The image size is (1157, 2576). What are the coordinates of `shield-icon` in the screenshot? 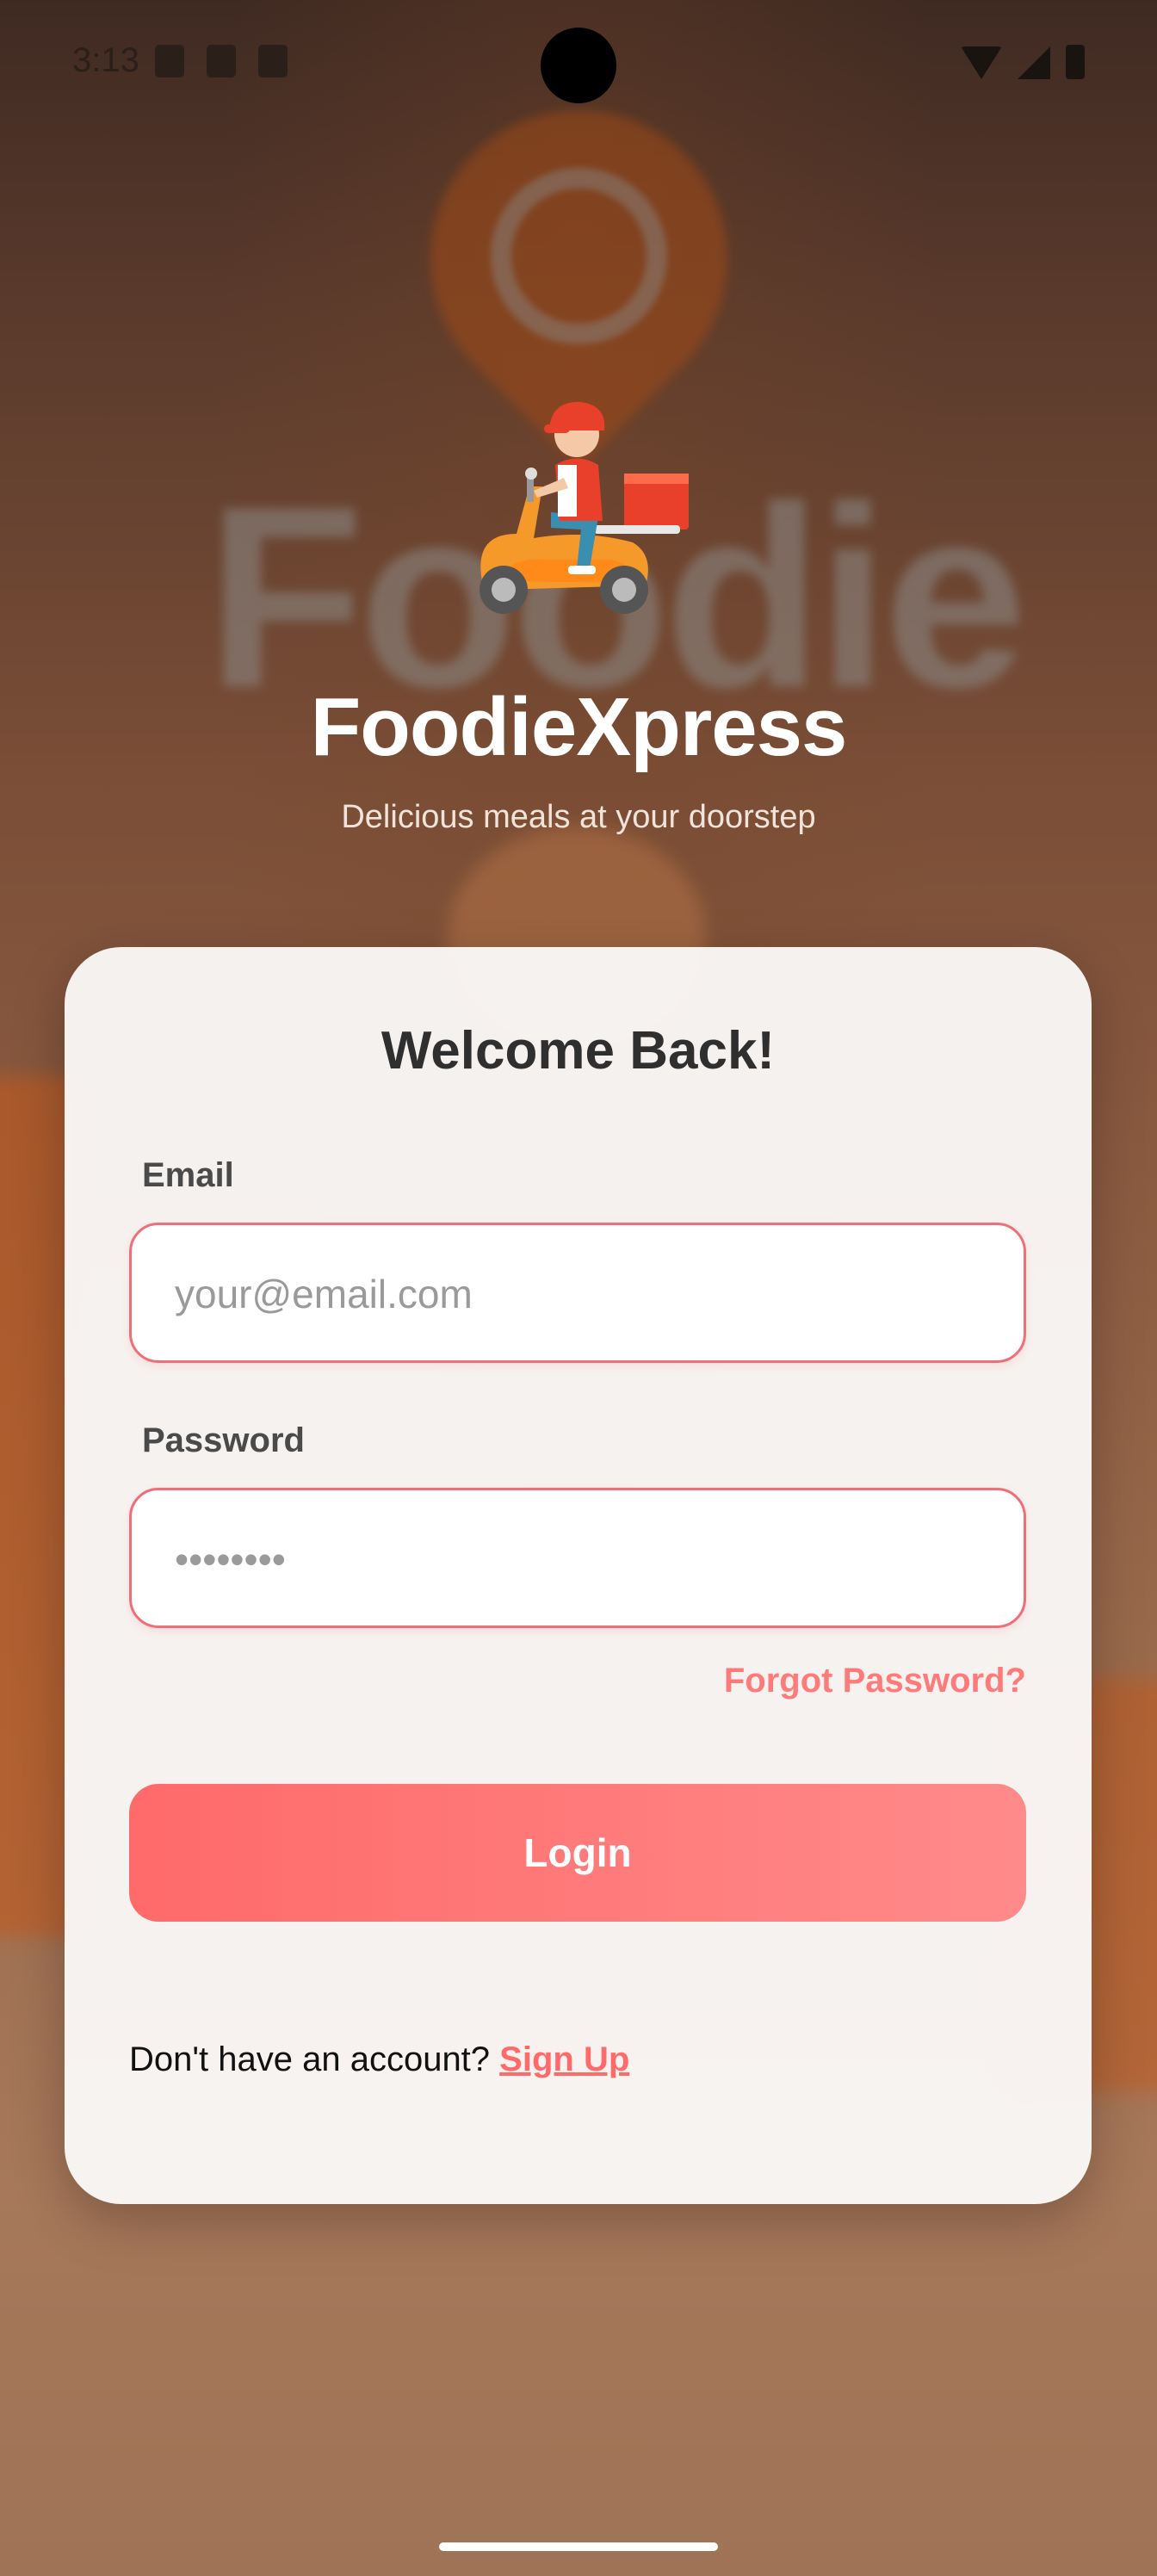 It's located at (170, 61).